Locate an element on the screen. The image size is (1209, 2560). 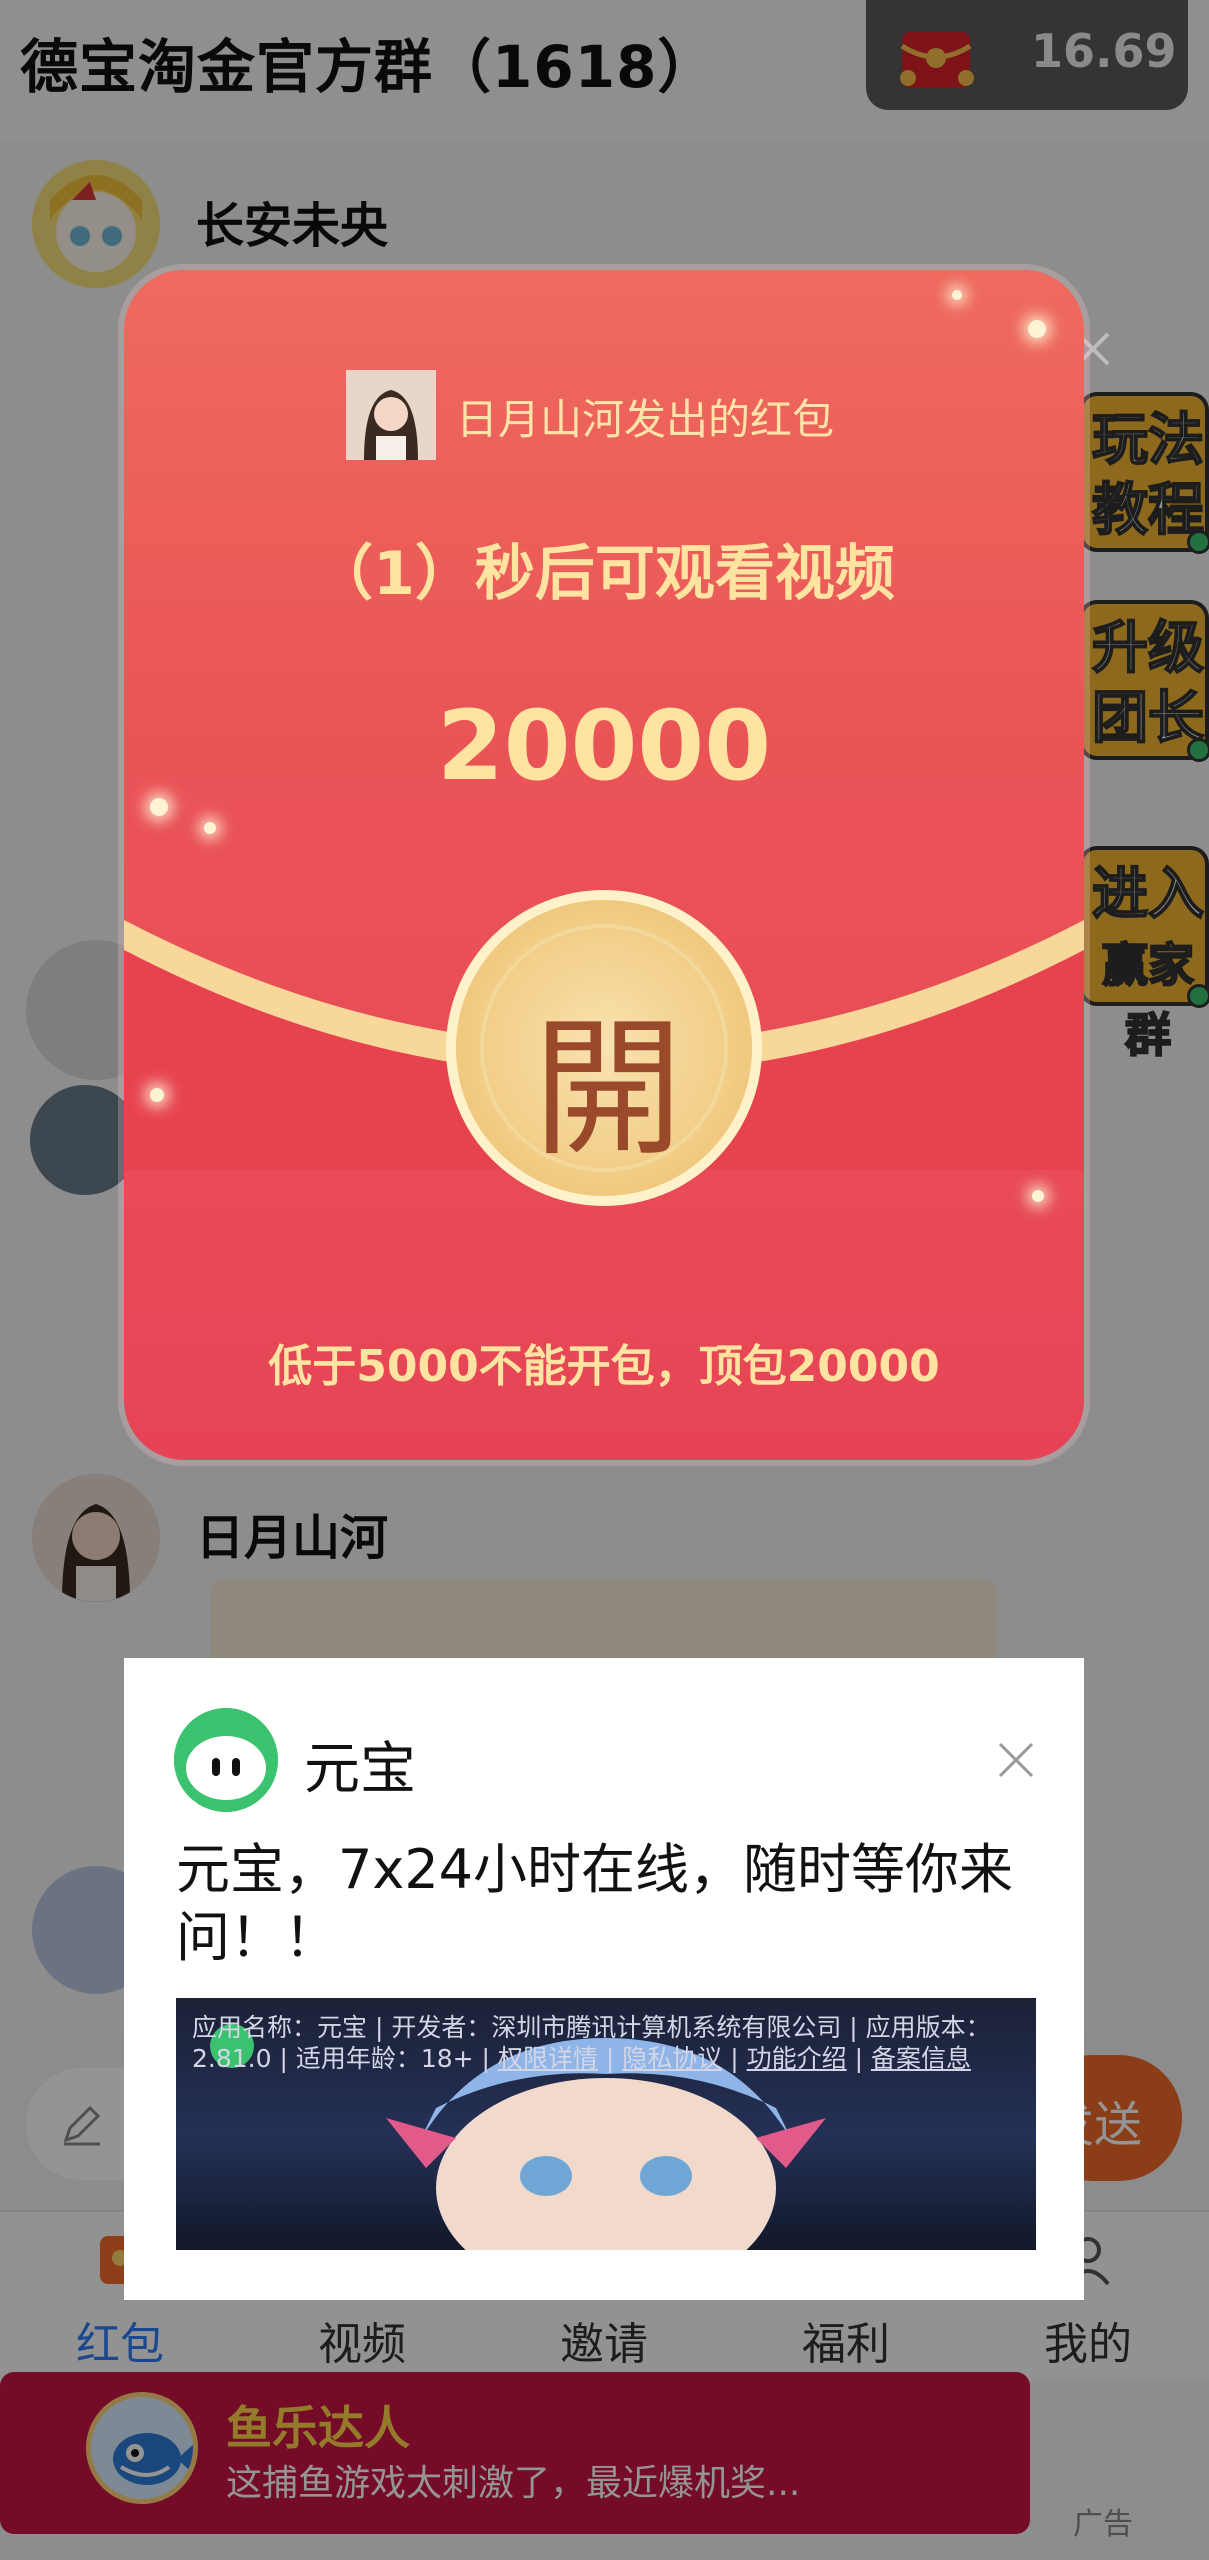
ad-headline: 元宝，7x24小时在线，随时等你来问！！ is located at coordinates (595, 1903).